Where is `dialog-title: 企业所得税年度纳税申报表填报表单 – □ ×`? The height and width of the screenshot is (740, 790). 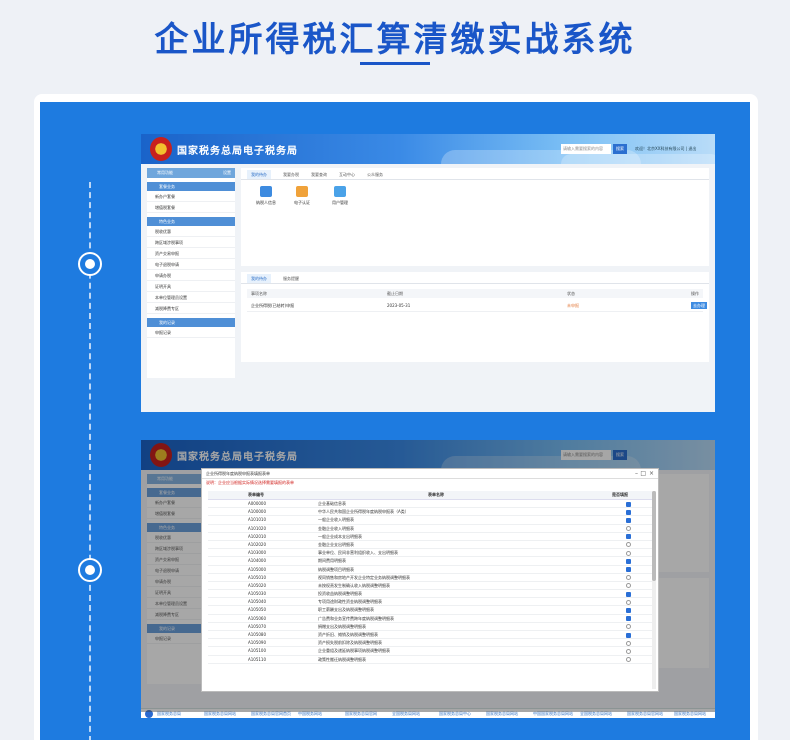 dialog-title: 企业所得税年度纳税申报表填报表单 – □ × is located at coordinates (430, 474).